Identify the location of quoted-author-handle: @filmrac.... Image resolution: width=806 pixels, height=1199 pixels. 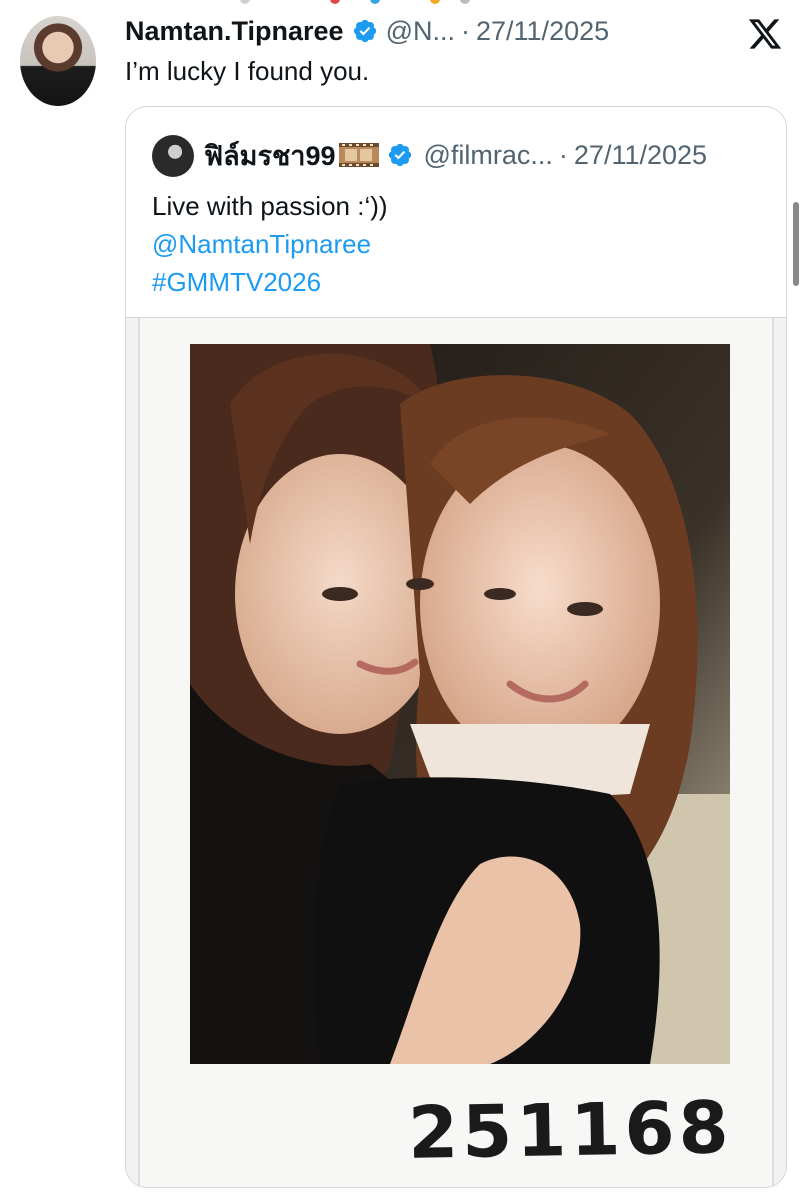
(487, 155).